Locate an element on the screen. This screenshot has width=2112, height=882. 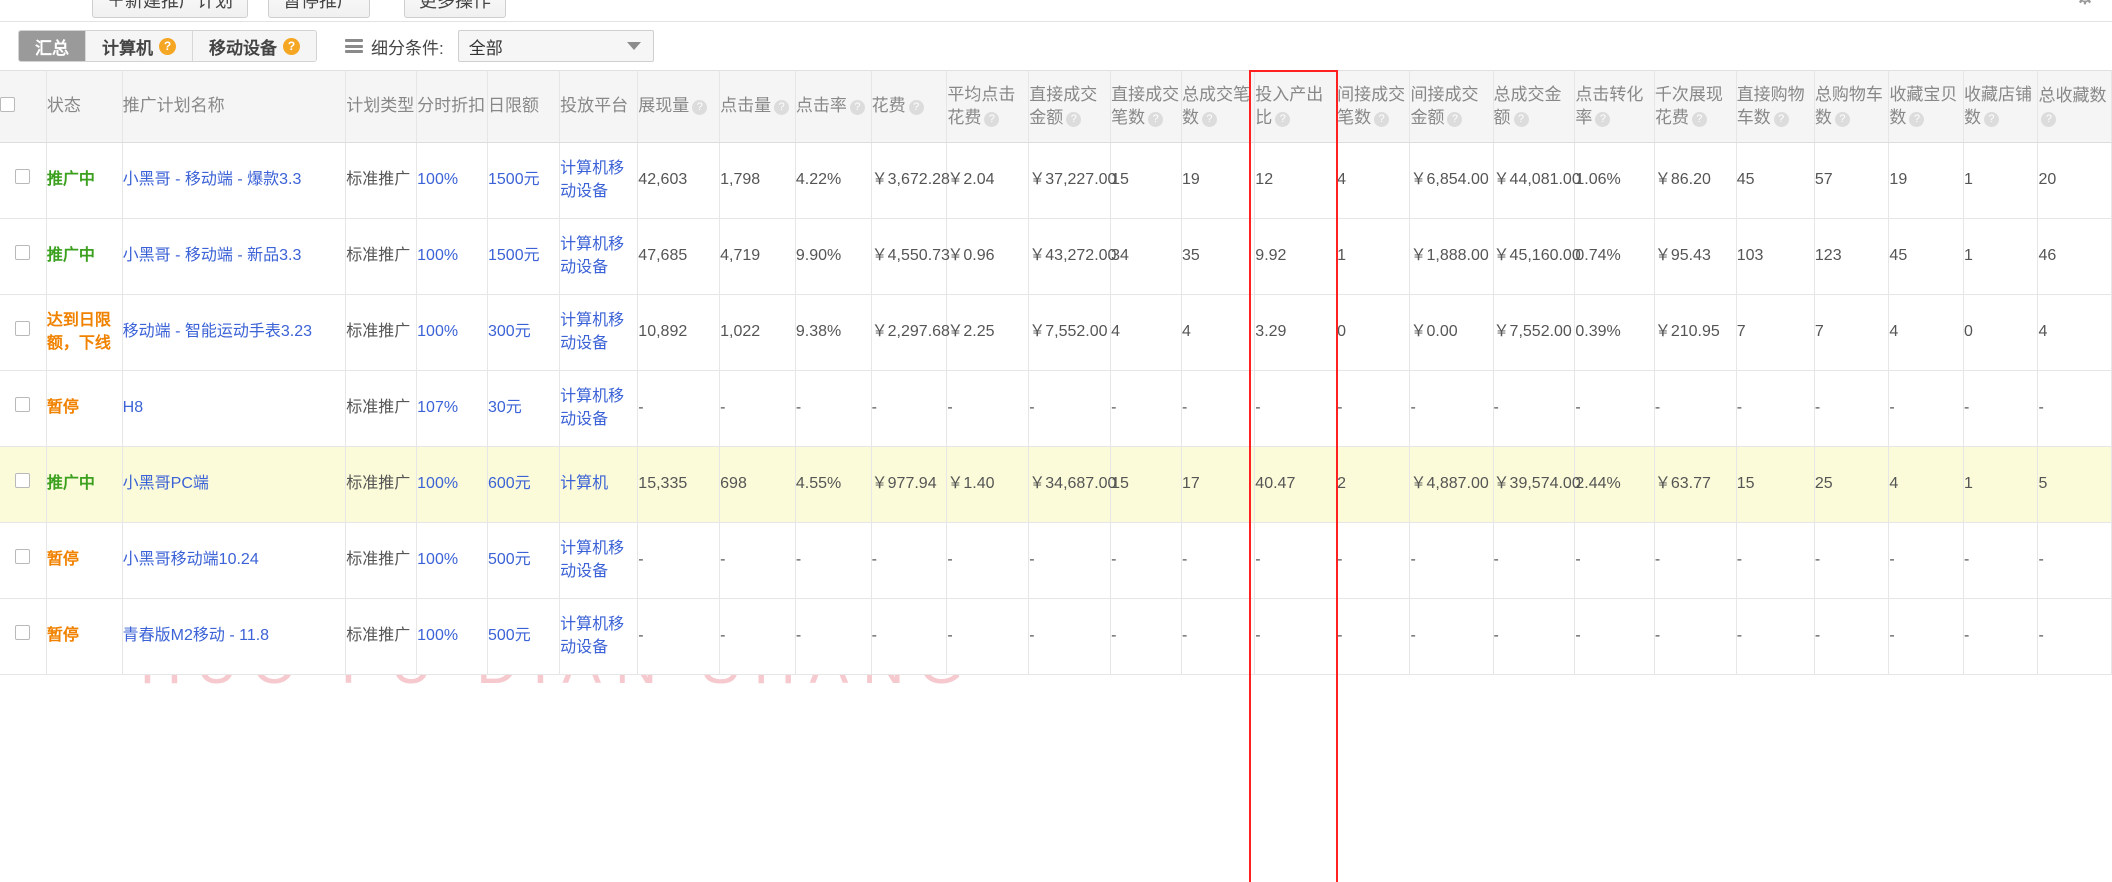
cell-time_discount: 107% is located at coordinates (452, 408).